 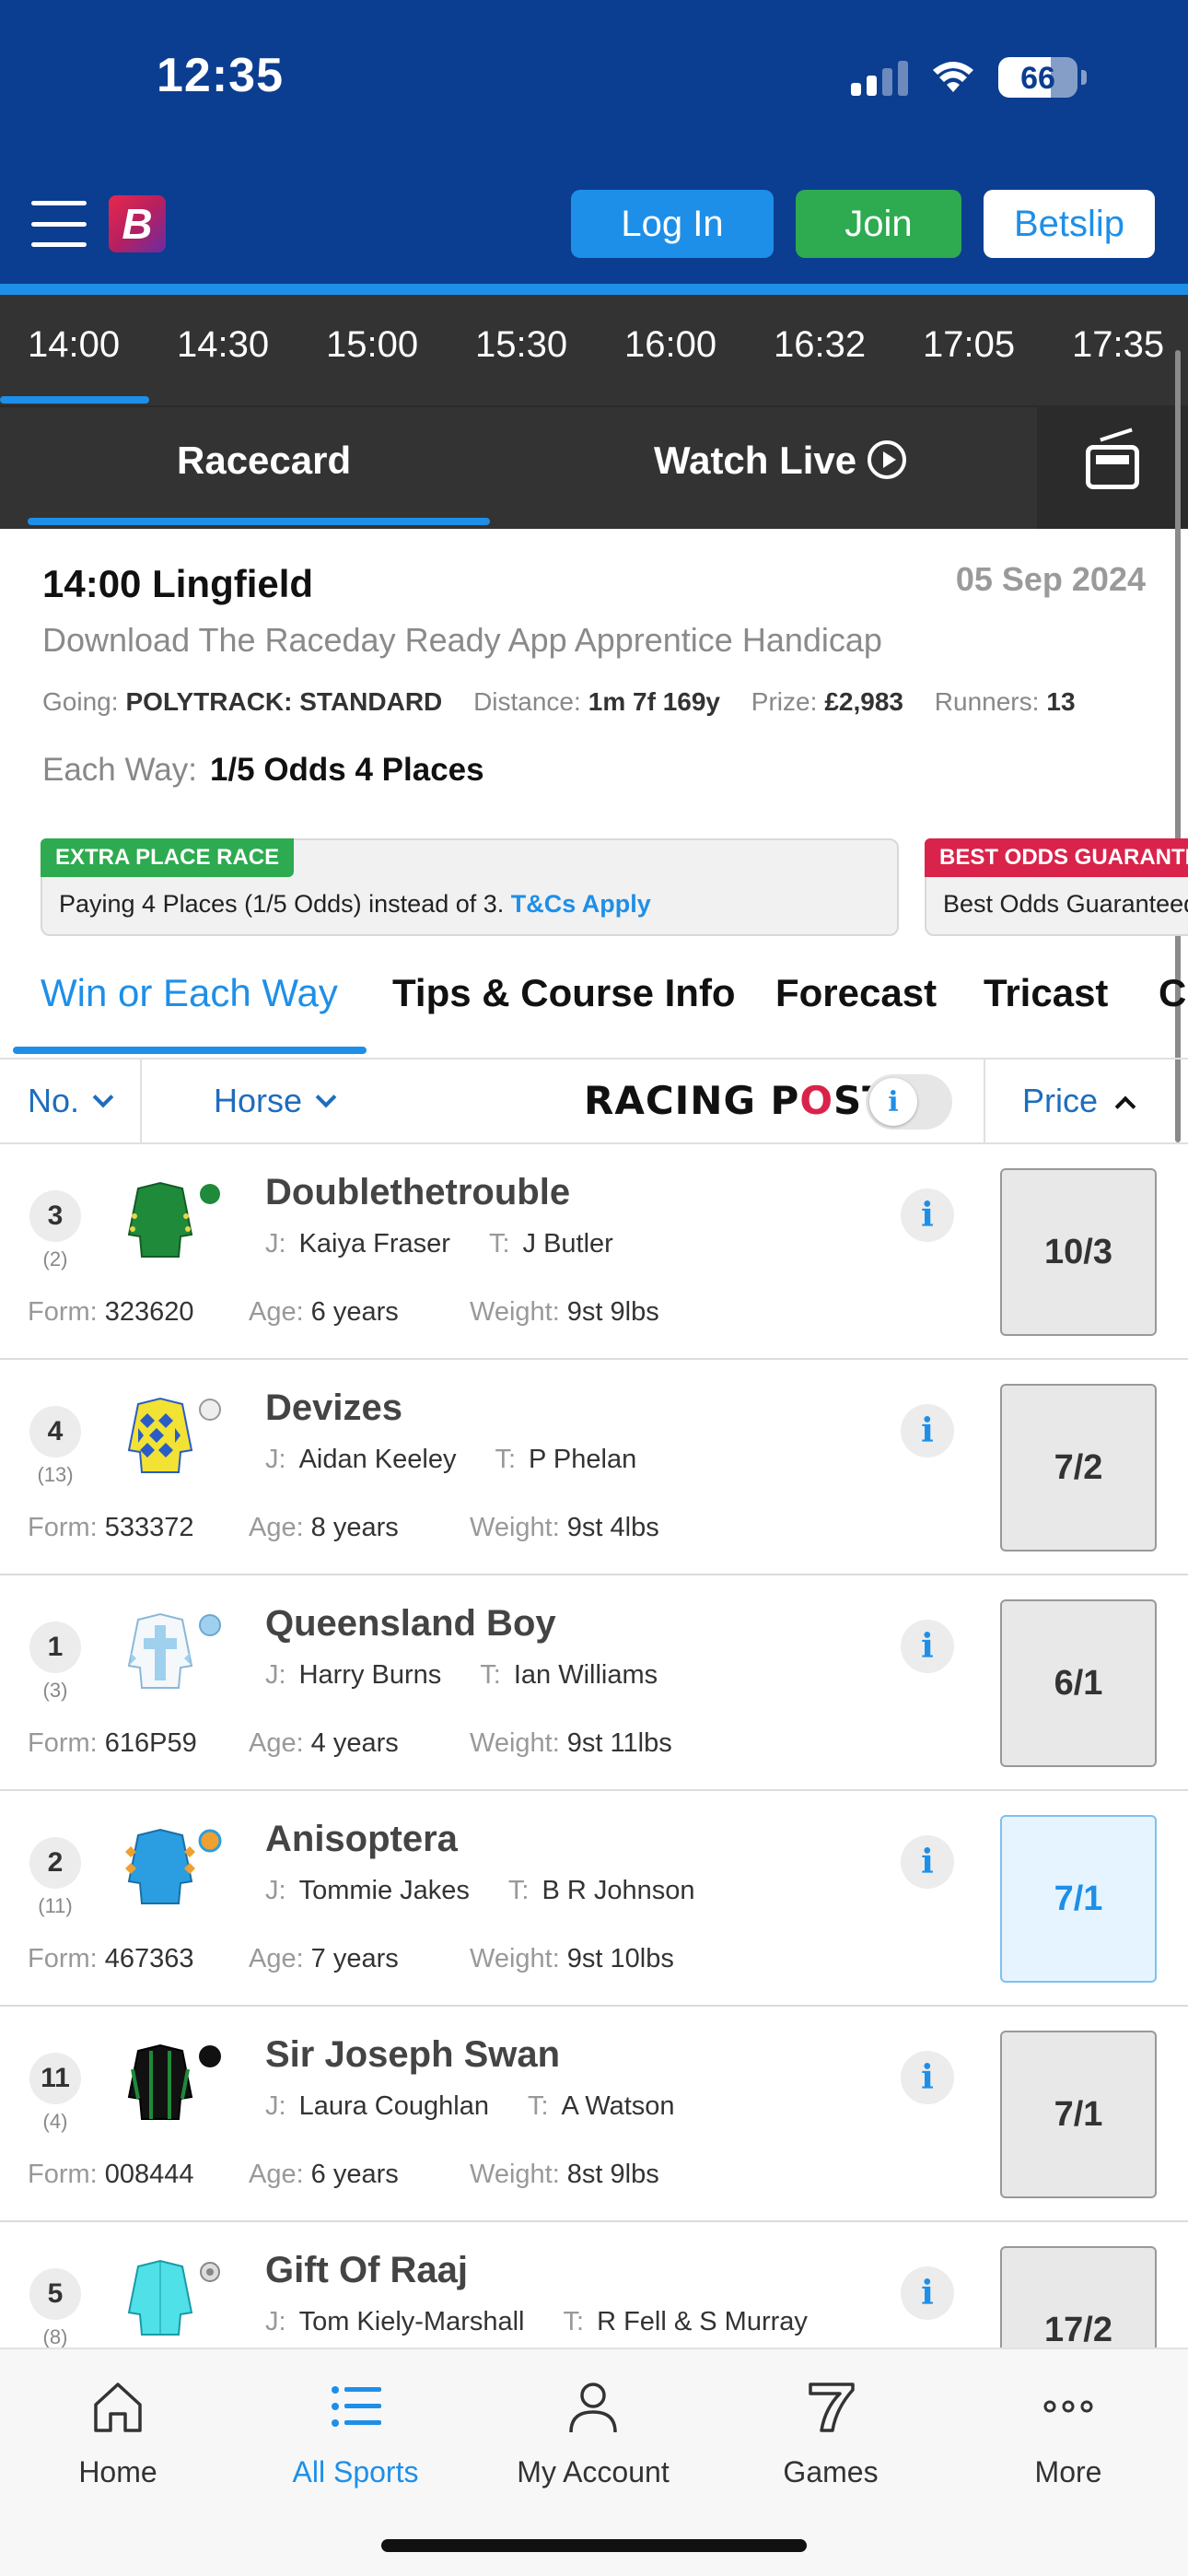 I want to click on nav-more: More, so click(x=1068, y=2433).